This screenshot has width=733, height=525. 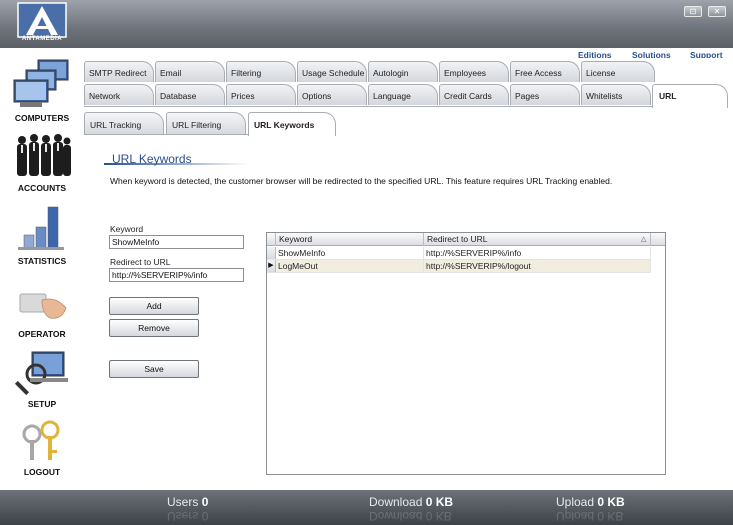 I want to click on subtab-url-keywords: URL Keywords, so click(x=292, y=124).